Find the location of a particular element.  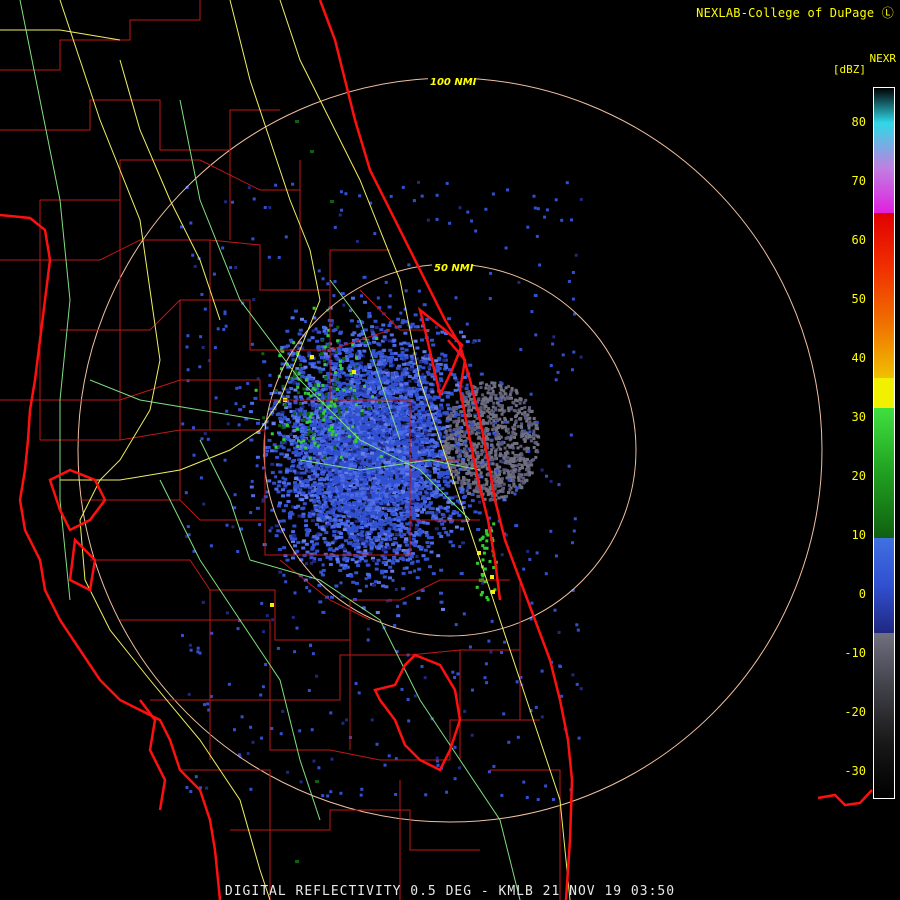

scale-tick-label: -30 is located at coordinates (855, 771).